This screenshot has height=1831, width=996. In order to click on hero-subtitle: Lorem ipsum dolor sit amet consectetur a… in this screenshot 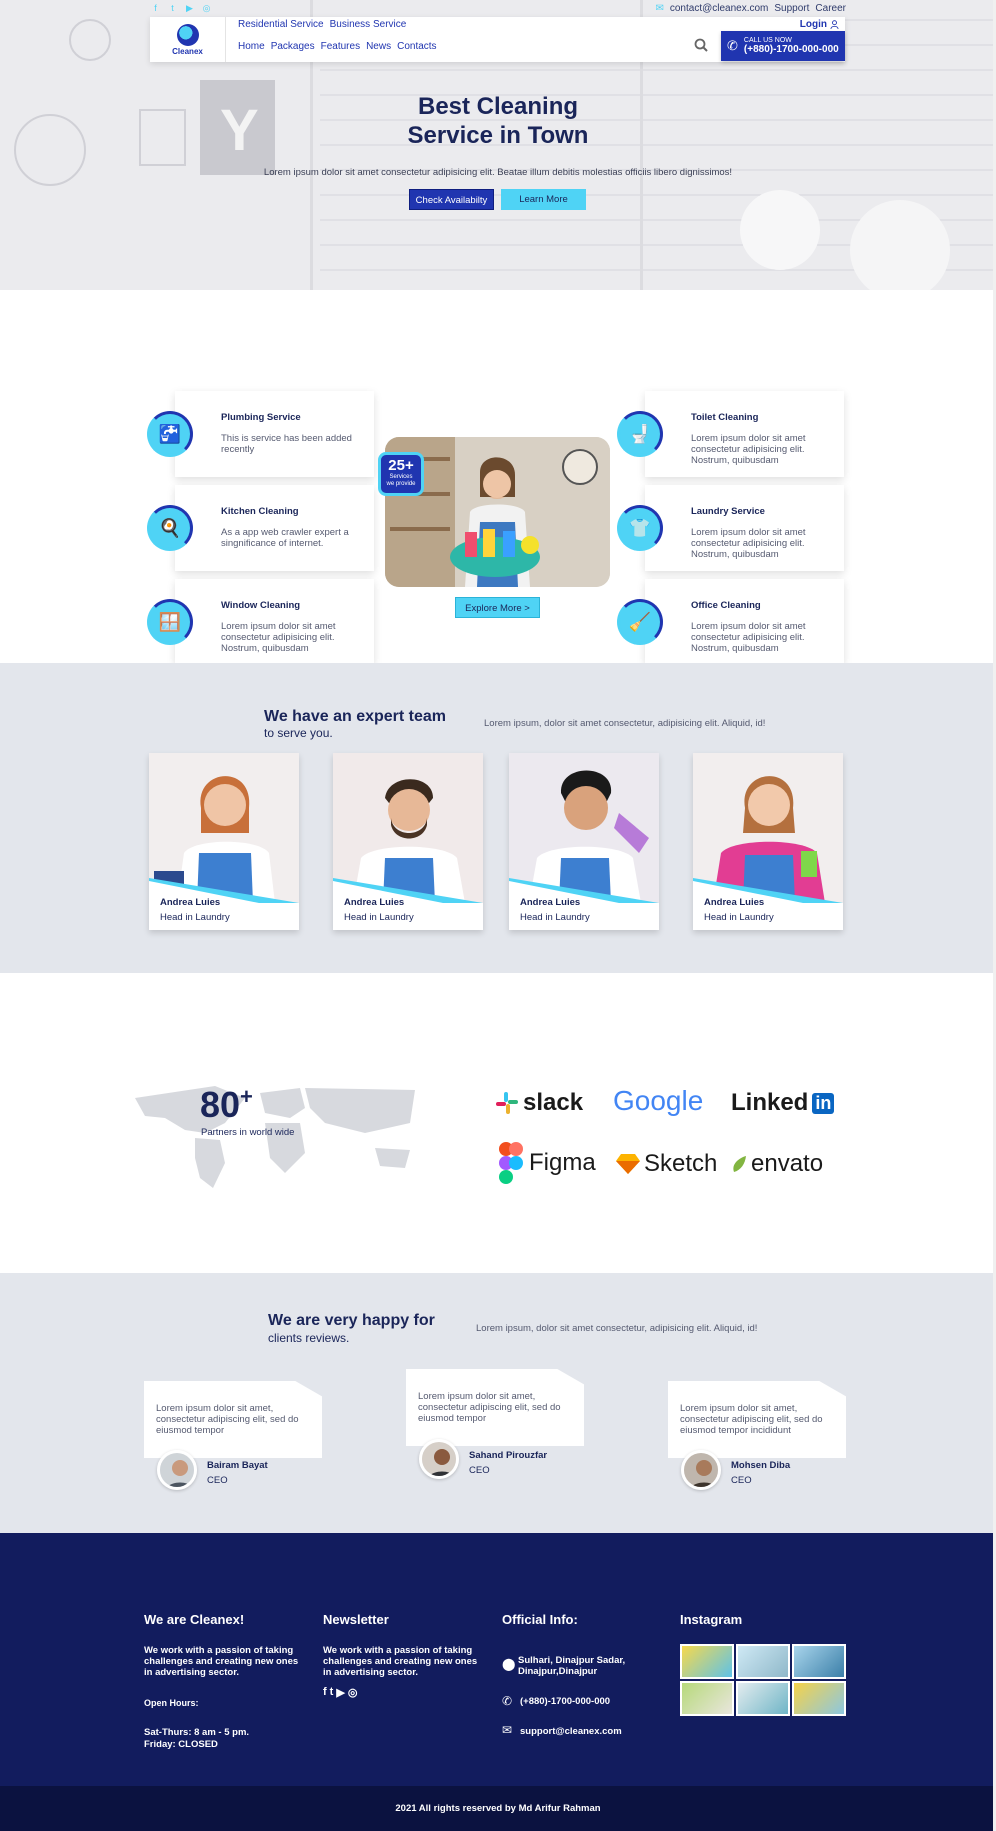, I will do `click(498, 172)`.